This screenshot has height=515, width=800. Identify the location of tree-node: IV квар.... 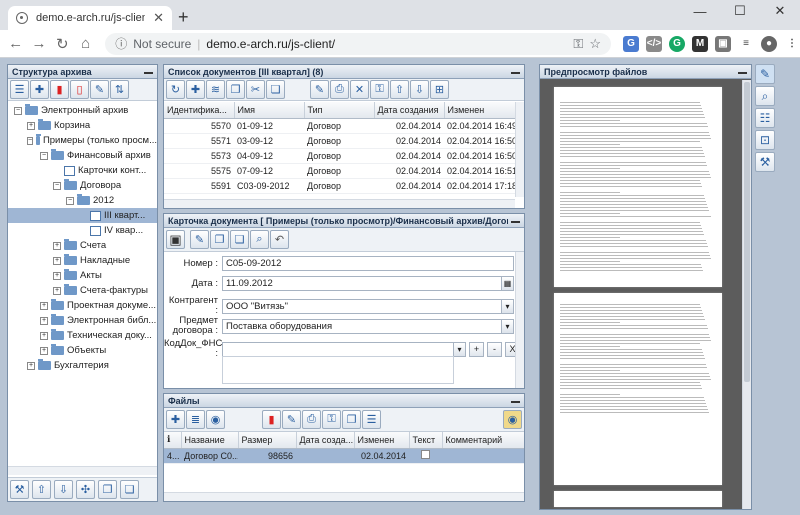
(82, 230).